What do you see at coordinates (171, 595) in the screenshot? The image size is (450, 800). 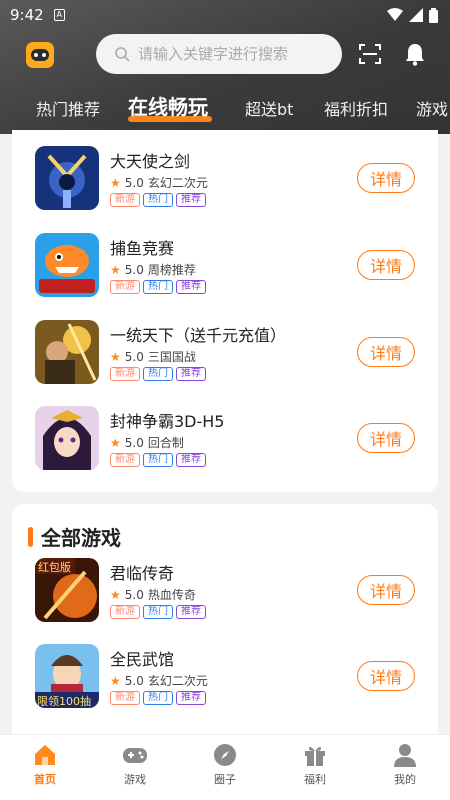 I see `game-category: 热血传奇` at bounding box center [171, 595].